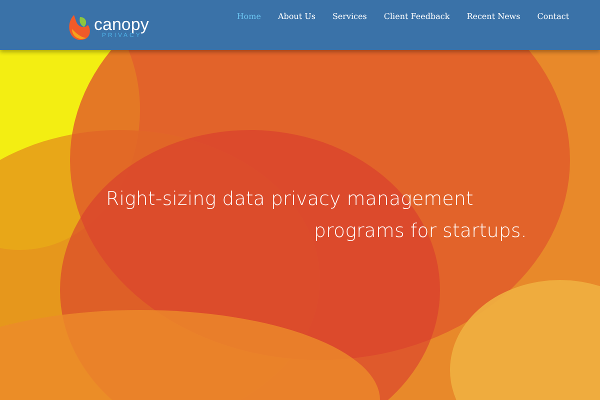 This screenshot has height=400, width=600. What do you see at coordinates (248, 16) in the screenshot?
I see `nav-link: Home` at bounding box center [248, 16].